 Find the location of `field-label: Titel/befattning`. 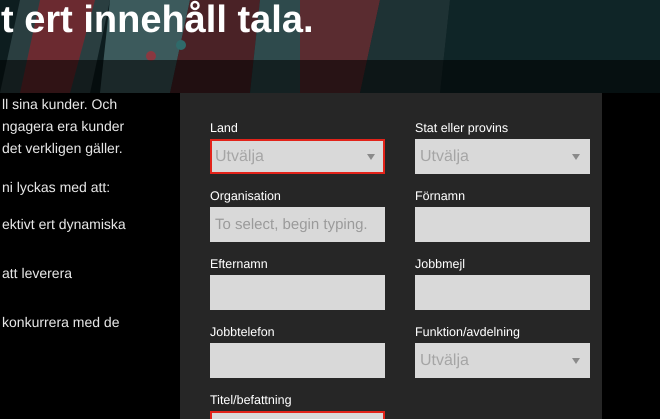

field-label: Titel/befattning is located at coordinates (251, 400).